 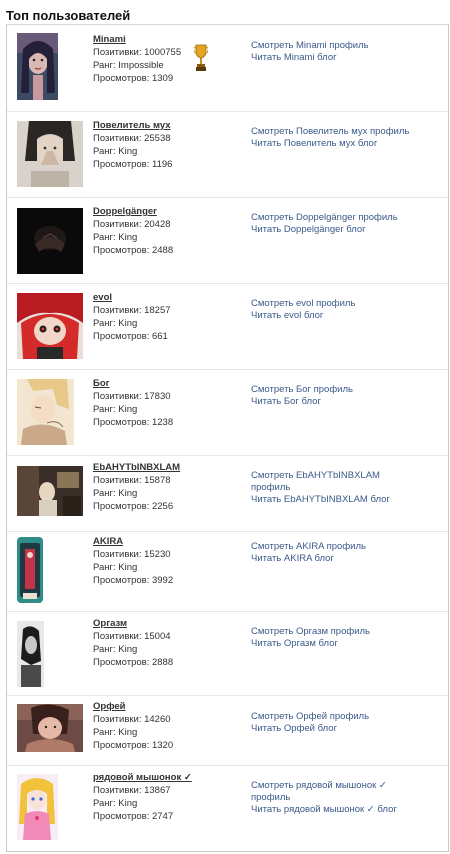 What do you see at coordinates (331, 792) in the screenshot?
I see `view-profile-link: Смотреть рядовой мышонок ✓ профиль` at bounding box center [331, 792].